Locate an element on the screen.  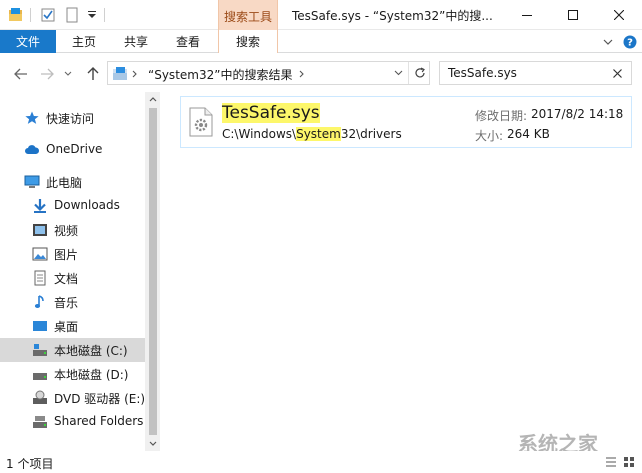
drive-d-icon is located at coordinates (40, 376).